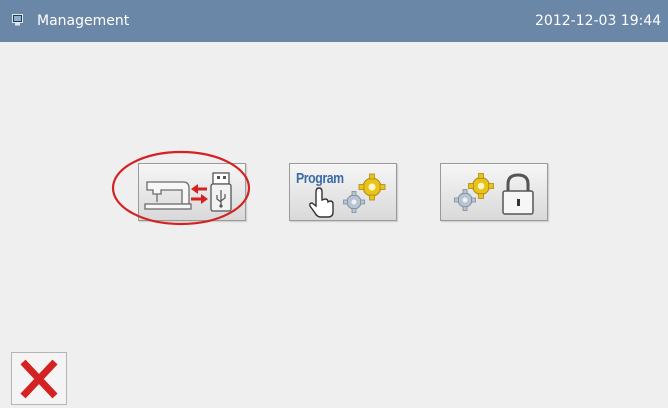 The image size is (668, 408). I want to click on settings-lock-button, so click(494, 192).